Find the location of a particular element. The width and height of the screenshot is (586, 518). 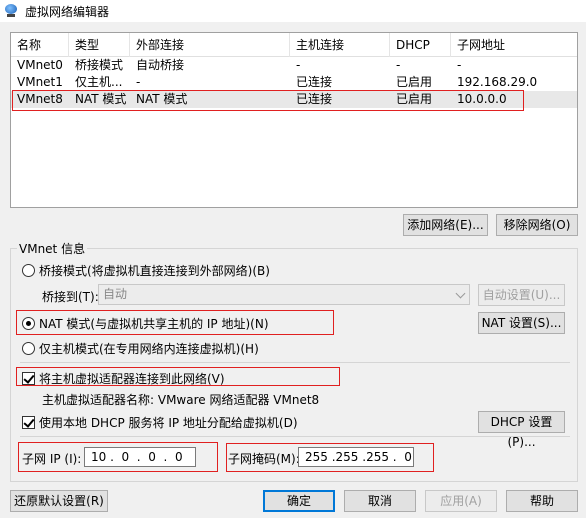

table-cell: 192.168.29.0 is located at coordinates (497, 82).